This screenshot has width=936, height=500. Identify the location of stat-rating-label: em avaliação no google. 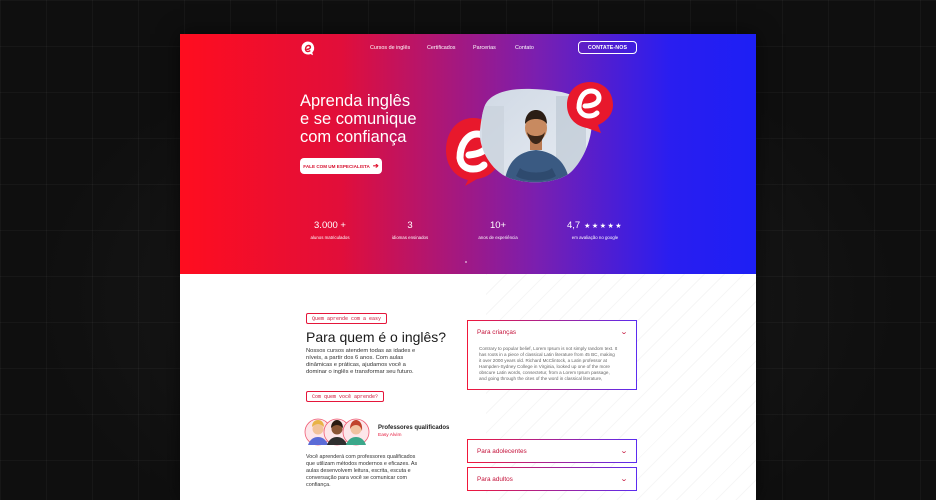
(595, 237).